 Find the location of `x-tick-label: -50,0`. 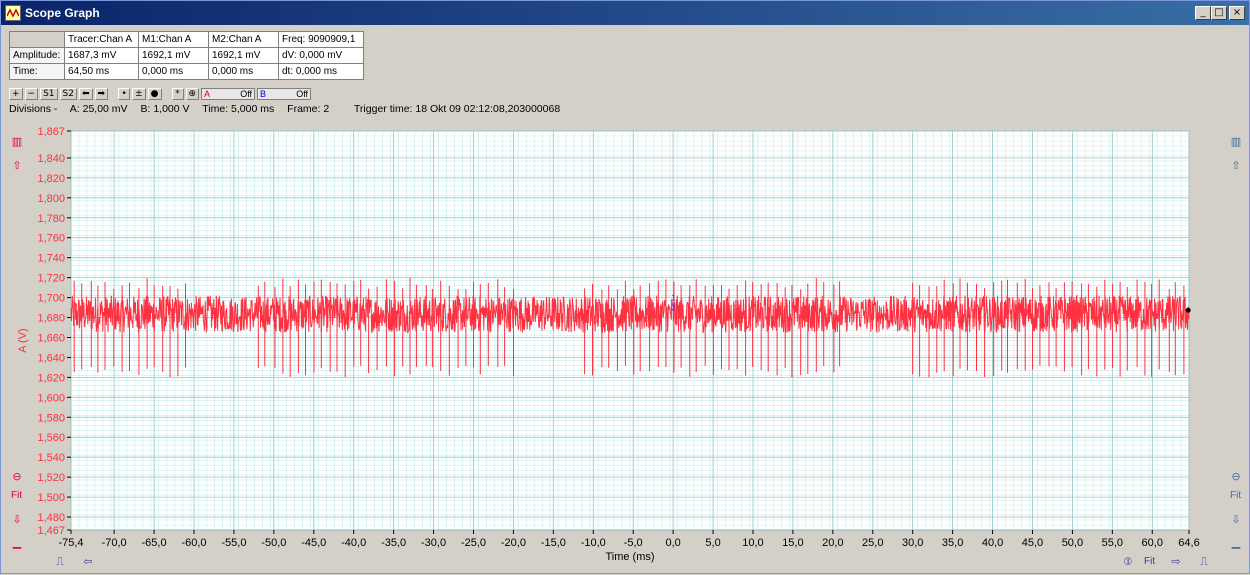

x-tick-label: -50,0 is located at coordinates (273, 543).